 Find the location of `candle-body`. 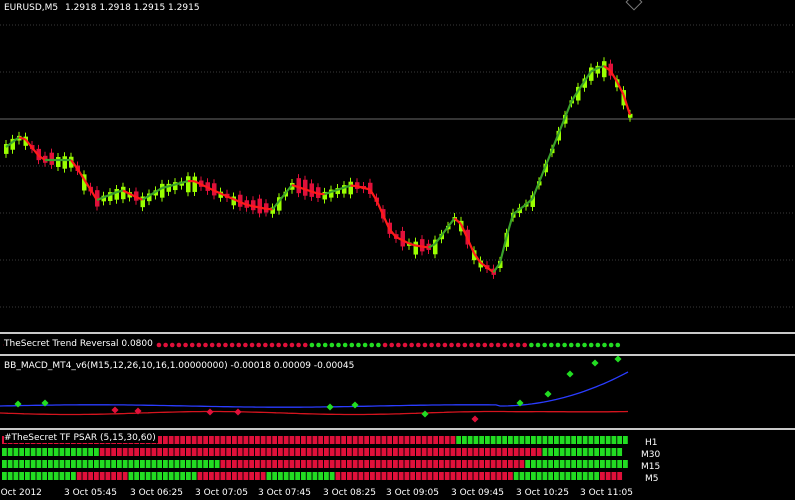

candle-body is located at coordinates (64, 162).